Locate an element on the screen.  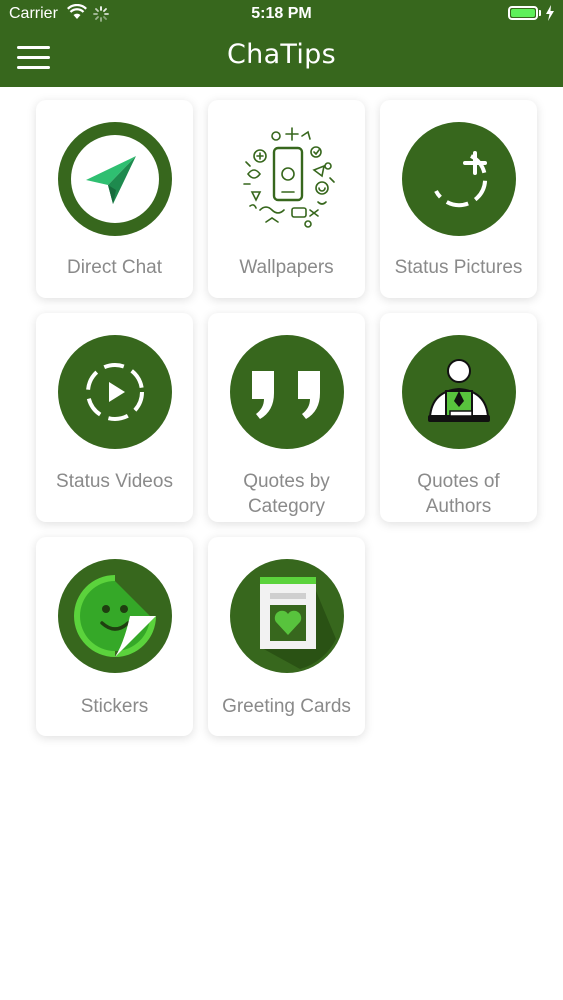
tile-status-videos: Status Videos is located at coordinates (114, 417).